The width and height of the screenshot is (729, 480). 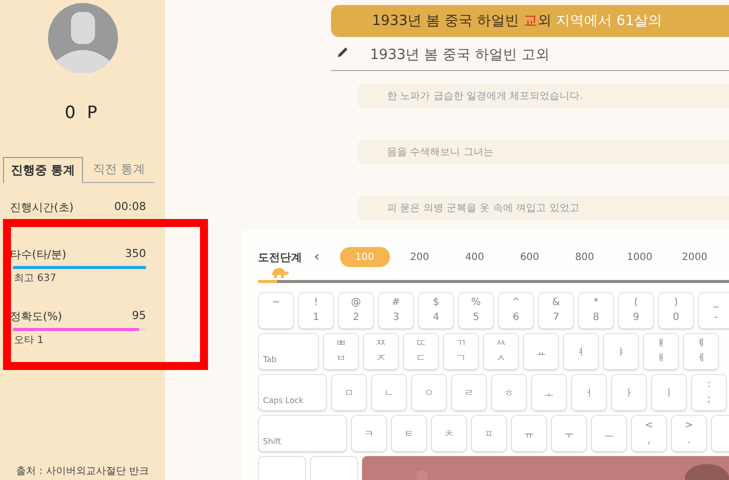 What do you see at coordinates (695, 257) in the screenshot?
I see `level-option: 2000` at bounding box center [695, 257].